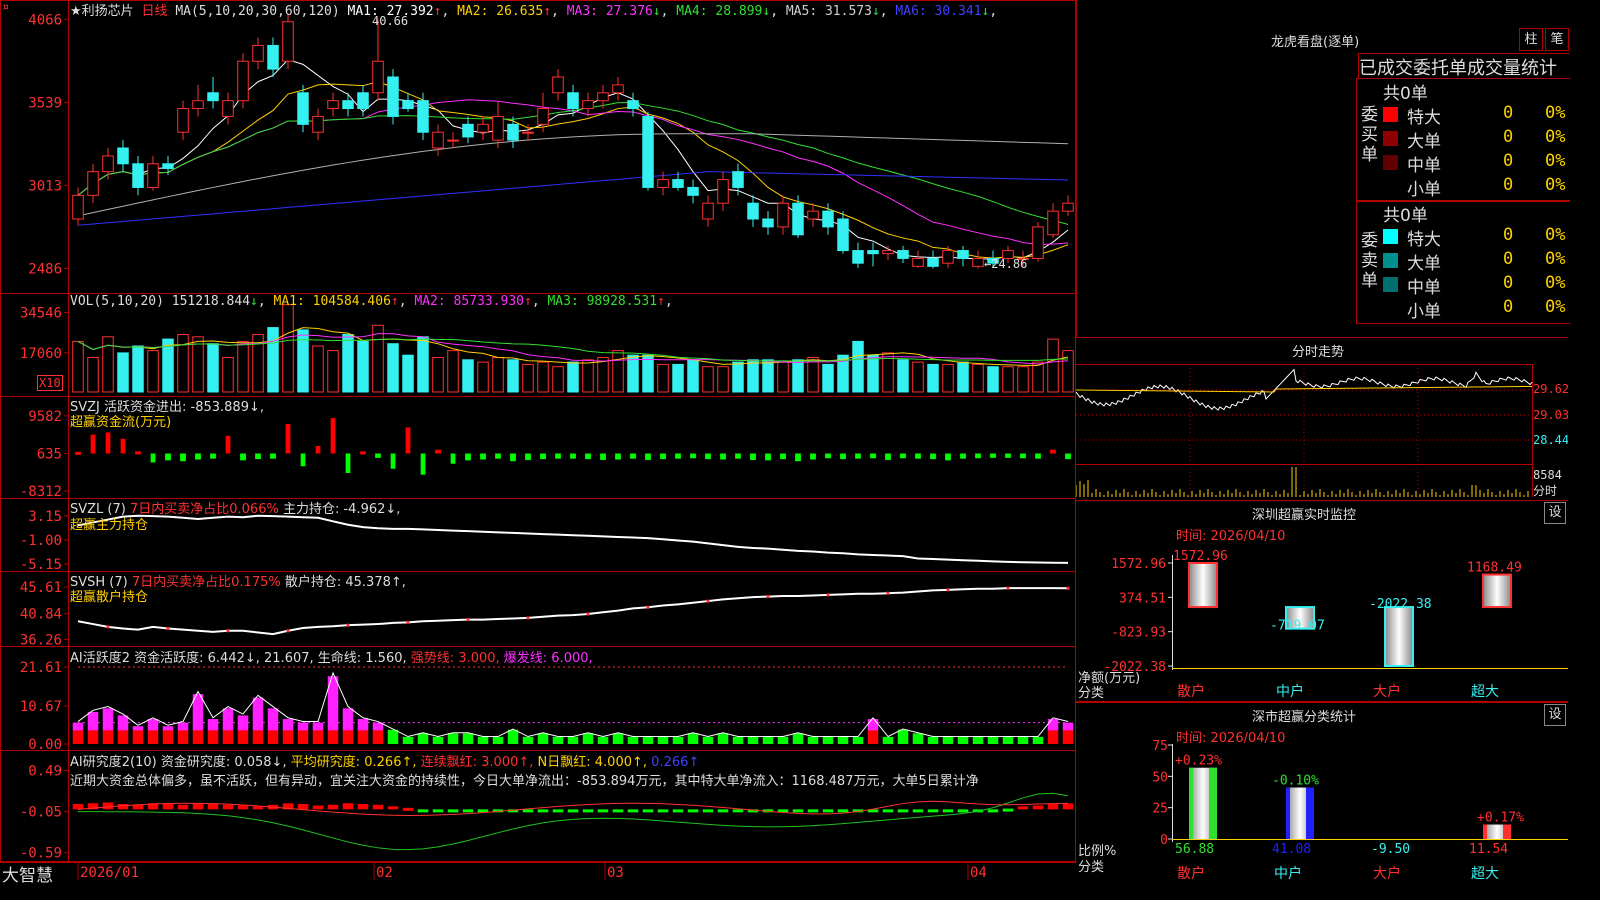  I want to click on svsh-line, so click(573, 611).